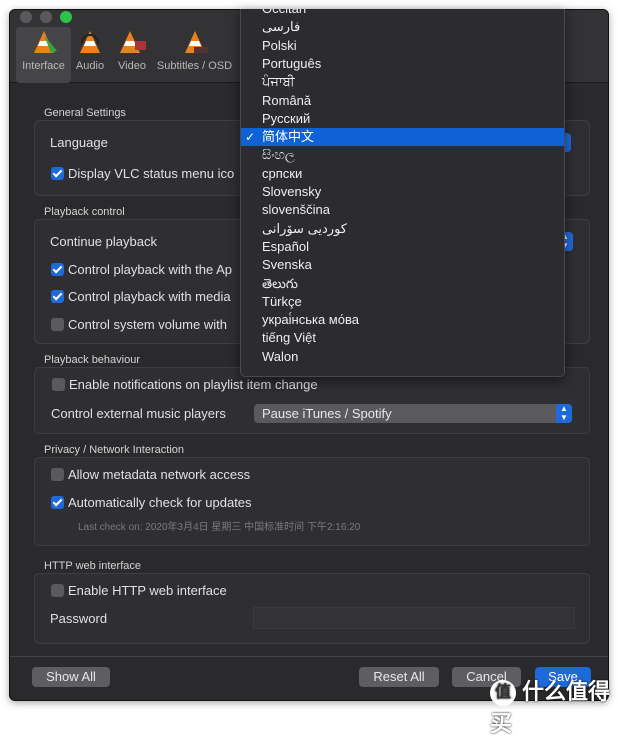 The image size is (618, 738). I want to click on language-menu-item-label: Polski, so click(279, 45).